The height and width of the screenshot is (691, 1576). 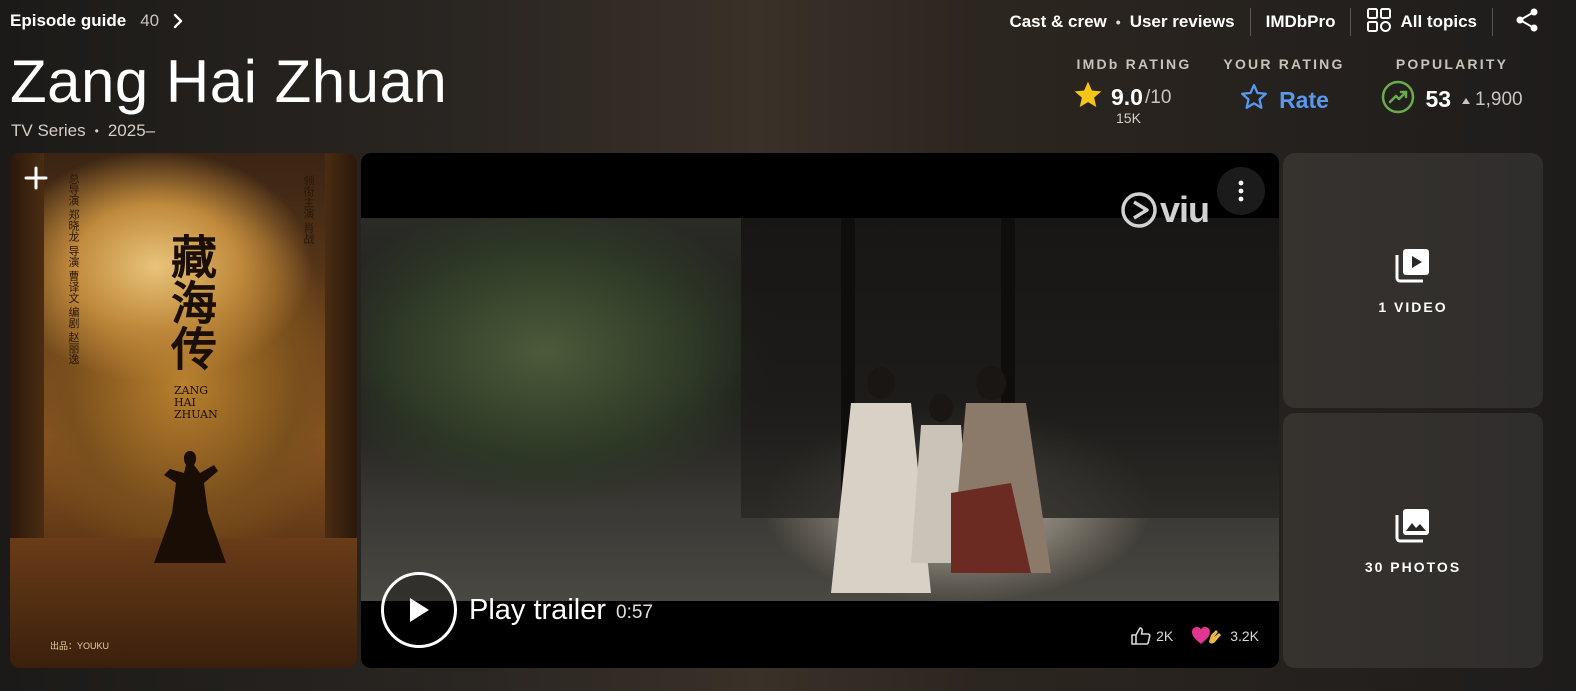 What do you see at coordinates (1438, 21) in the screenshot?
I see `all-topics-label: All topics` at bounding box center [1438, 21].